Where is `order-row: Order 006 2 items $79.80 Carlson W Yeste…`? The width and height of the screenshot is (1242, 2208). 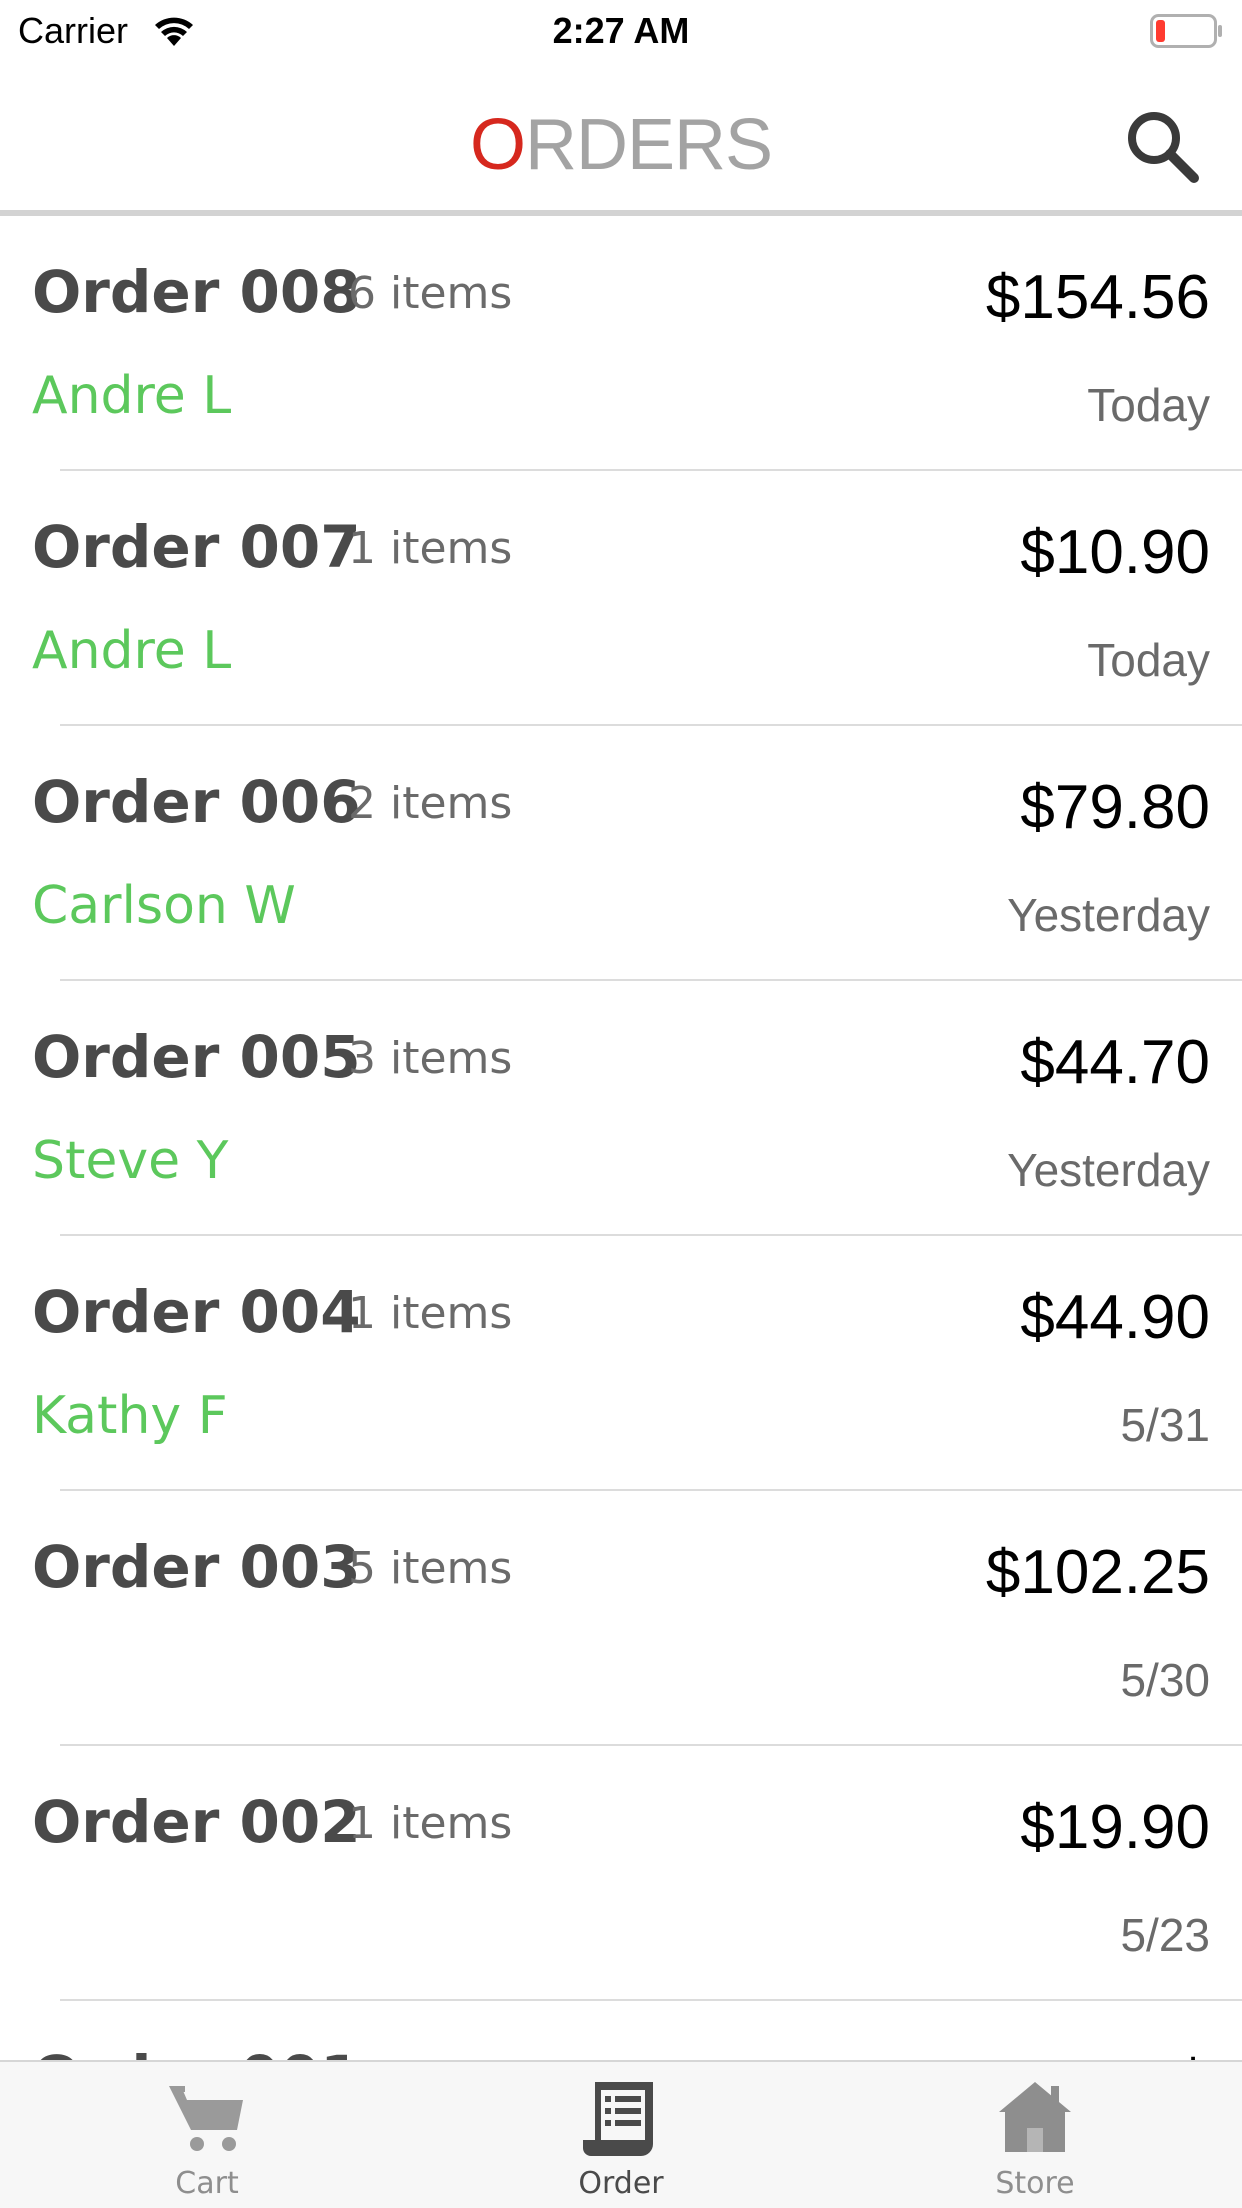 order-row: Order 006 2 items $79.80 Carlson W Yeste… is located at coordinates (621, 853).